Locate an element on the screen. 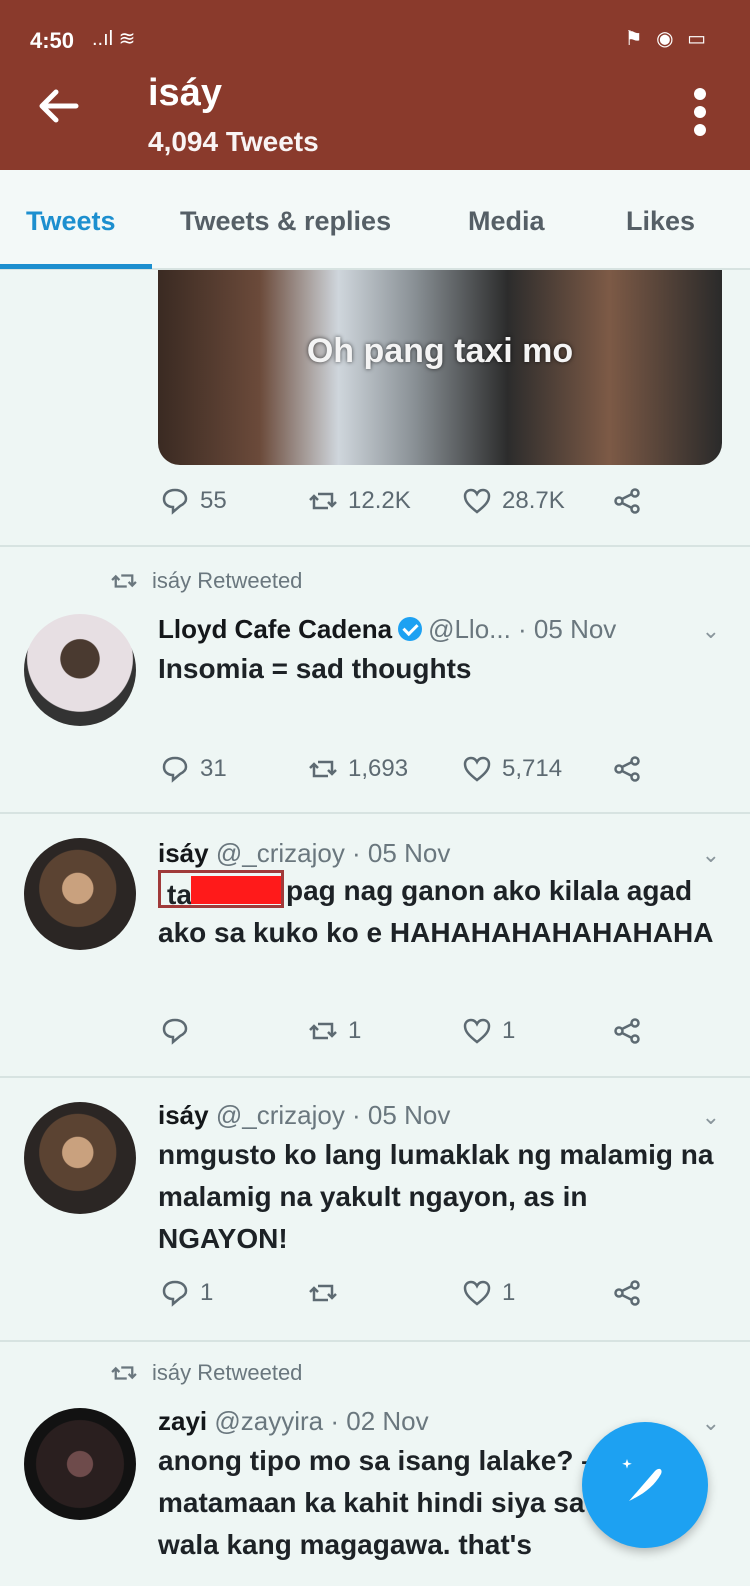 The height and width of the screenshot is (1586, 750). like-count: 5,714 is located at coordinates (532, 768).